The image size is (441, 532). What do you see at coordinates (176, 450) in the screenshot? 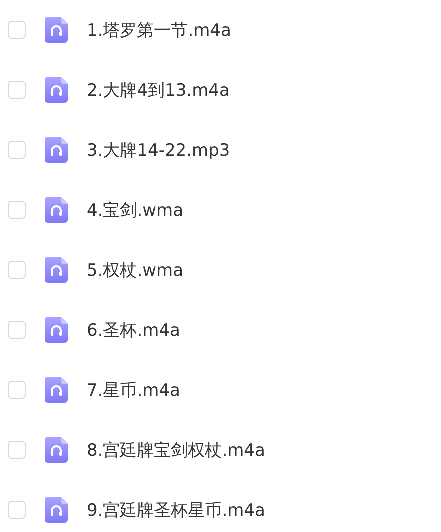
I see `file-name: 8.宫廷牌宝剑权杖.m4a` at bounding box center [176, 450].